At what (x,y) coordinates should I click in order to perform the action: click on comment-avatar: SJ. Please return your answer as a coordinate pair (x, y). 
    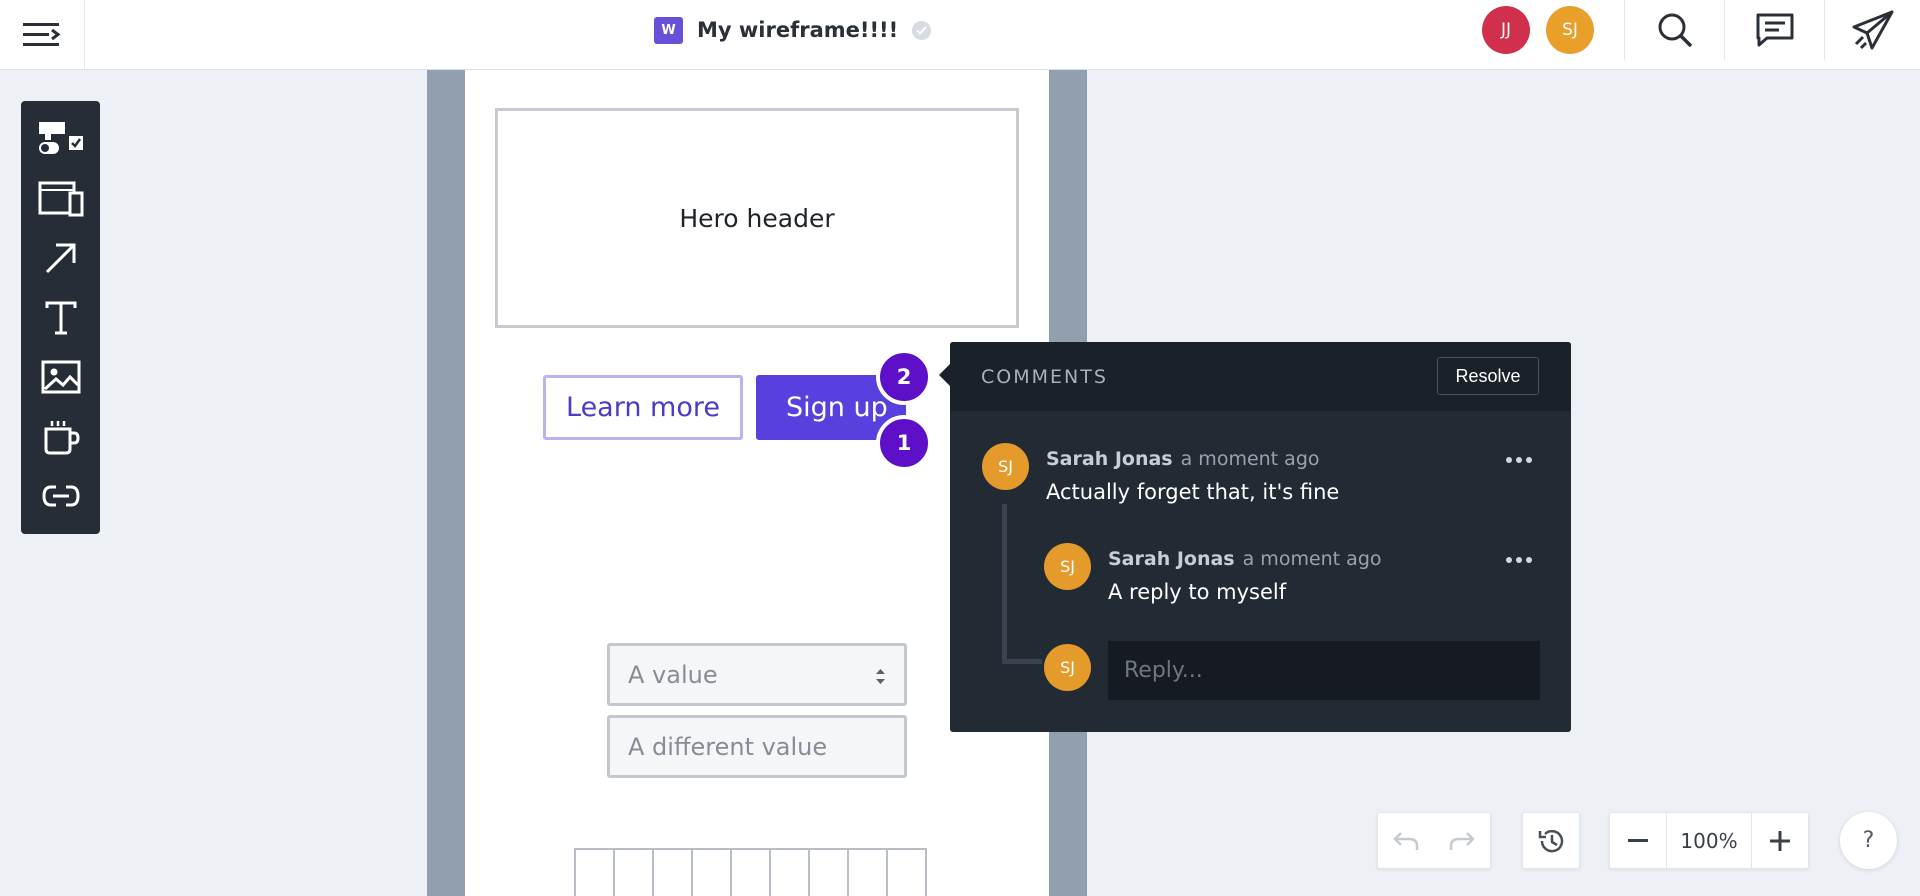
    Looking at the image, I should click on (1005, 466).